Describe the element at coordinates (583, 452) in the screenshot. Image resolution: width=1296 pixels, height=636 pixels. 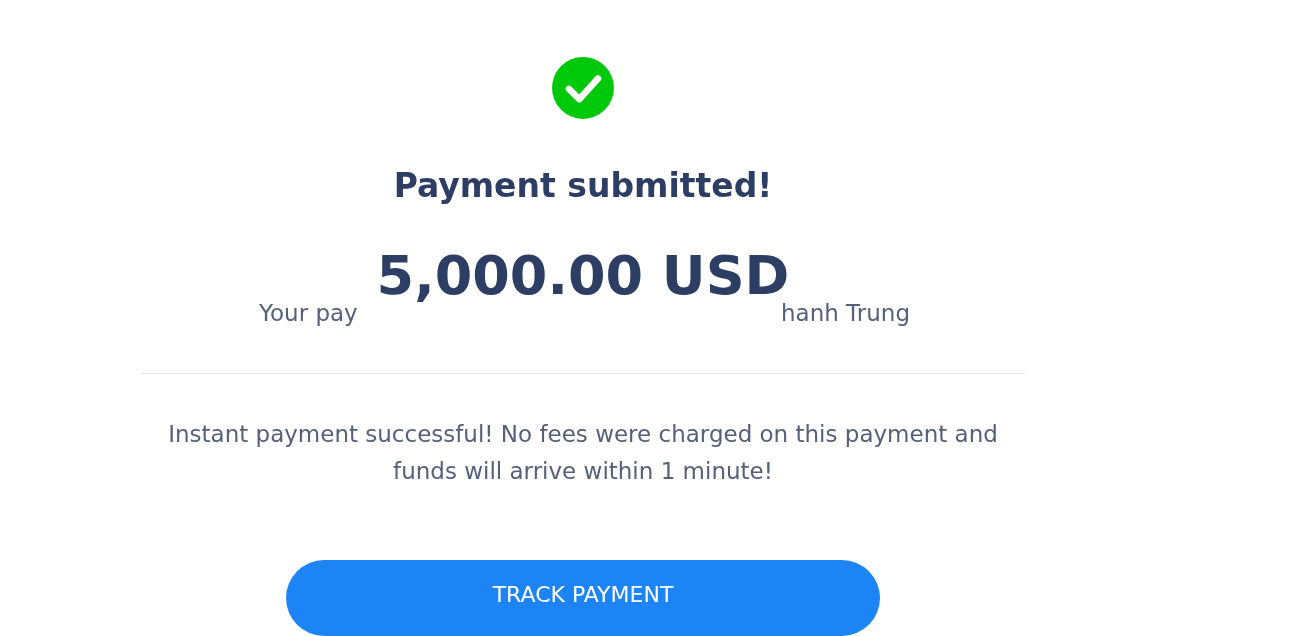
I see `status-message: Instant payment successful! No fees were charged on this payment and funds will arrive within 1 minute!` at that location.